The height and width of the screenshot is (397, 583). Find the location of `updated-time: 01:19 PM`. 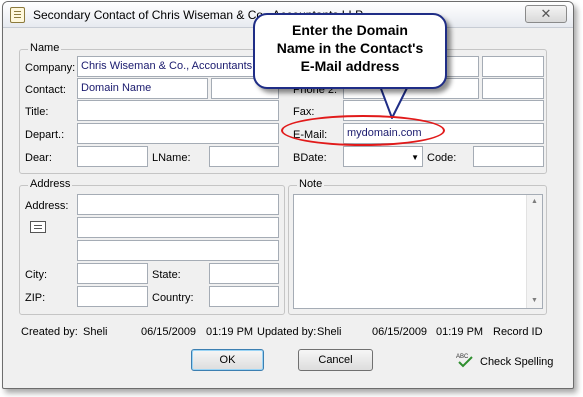

updated-time: 01:19 PM is located at coordinates (460, 332).